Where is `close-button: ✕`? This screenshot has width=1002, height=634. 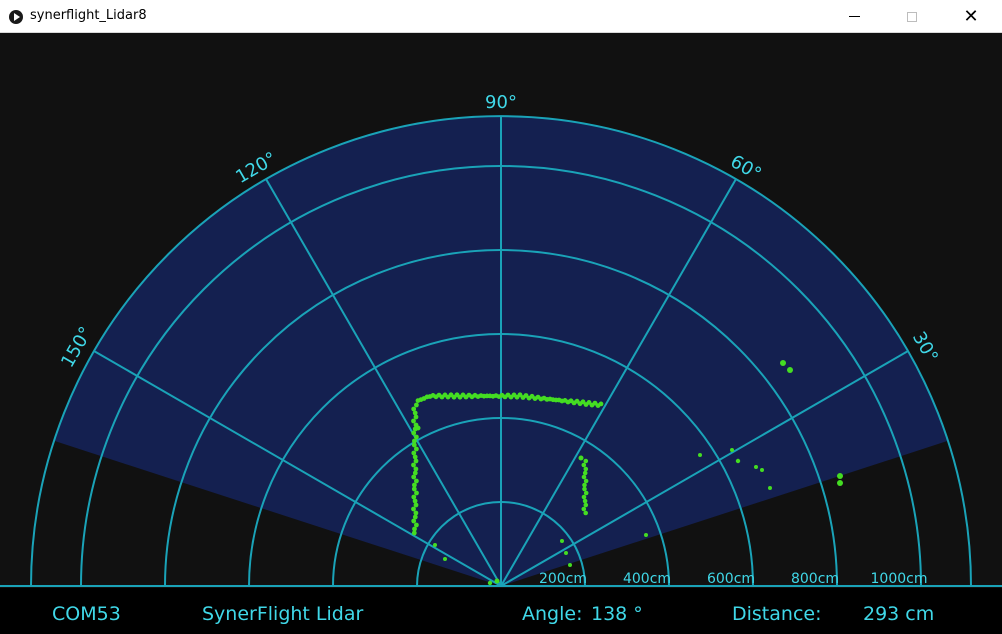 close-button: ✕ is located at coordinates (971, 16).